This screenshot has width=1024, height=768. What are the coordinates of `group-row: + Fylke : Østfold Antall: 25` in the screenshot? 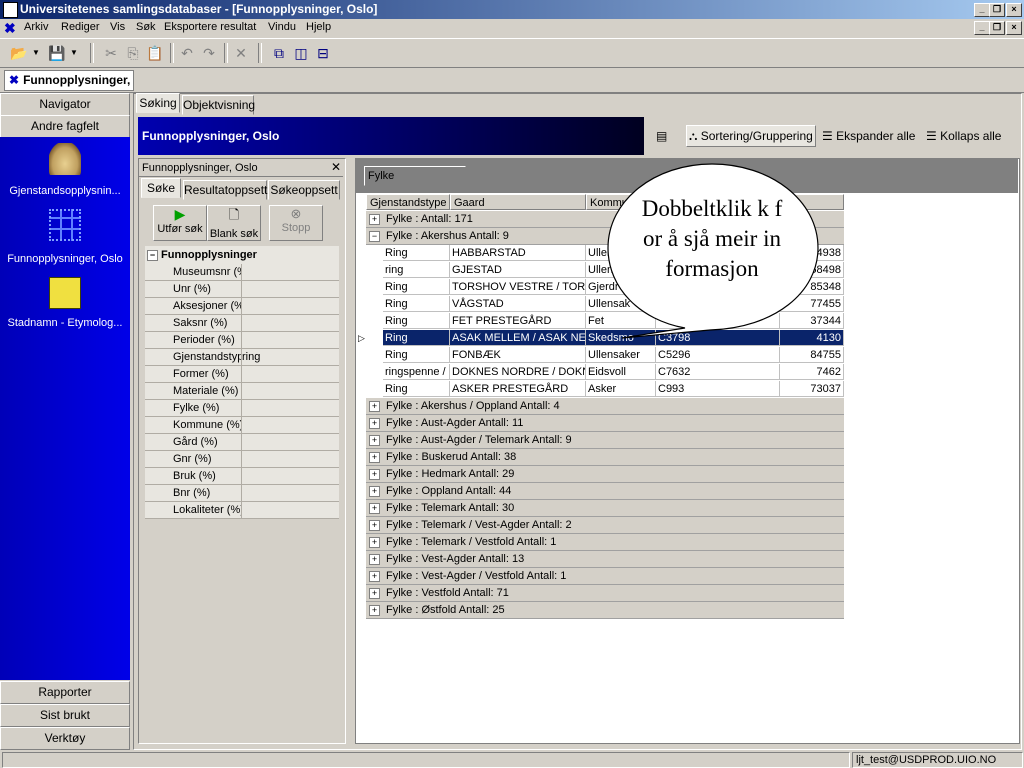 It's located at (605, 610).